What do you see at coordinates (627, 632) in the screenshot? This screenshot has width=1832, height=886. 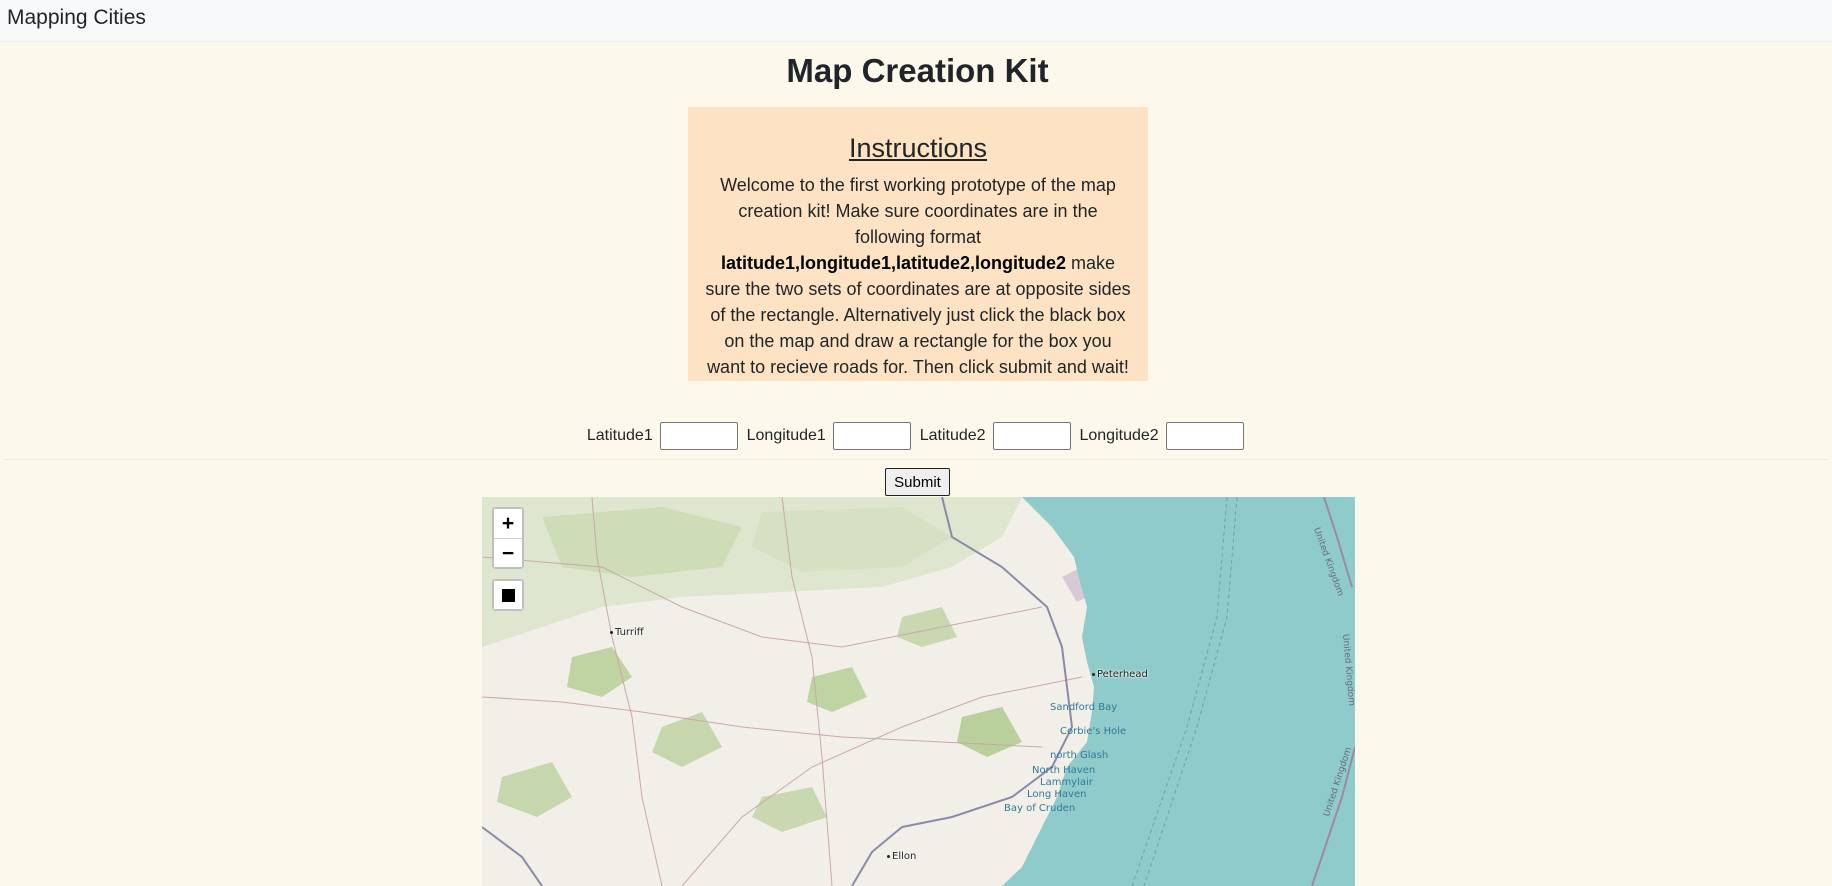 I see `place-turriff: Turriff` at bounding box center [627, 632].